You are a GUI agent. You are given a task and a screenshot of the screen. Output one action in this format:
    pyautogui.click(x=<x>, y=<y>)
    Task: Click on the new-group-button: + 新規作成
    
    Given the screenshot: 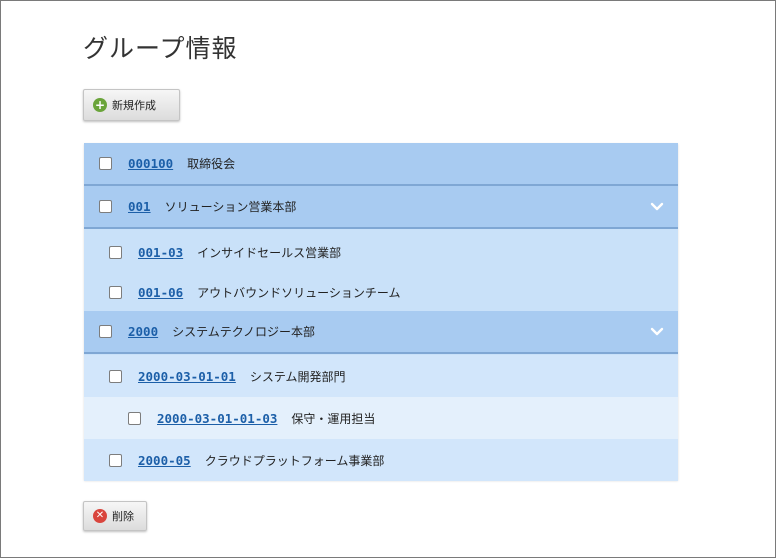 What is the action you would take?
    pyautogui.click(x=131, y=105)
    